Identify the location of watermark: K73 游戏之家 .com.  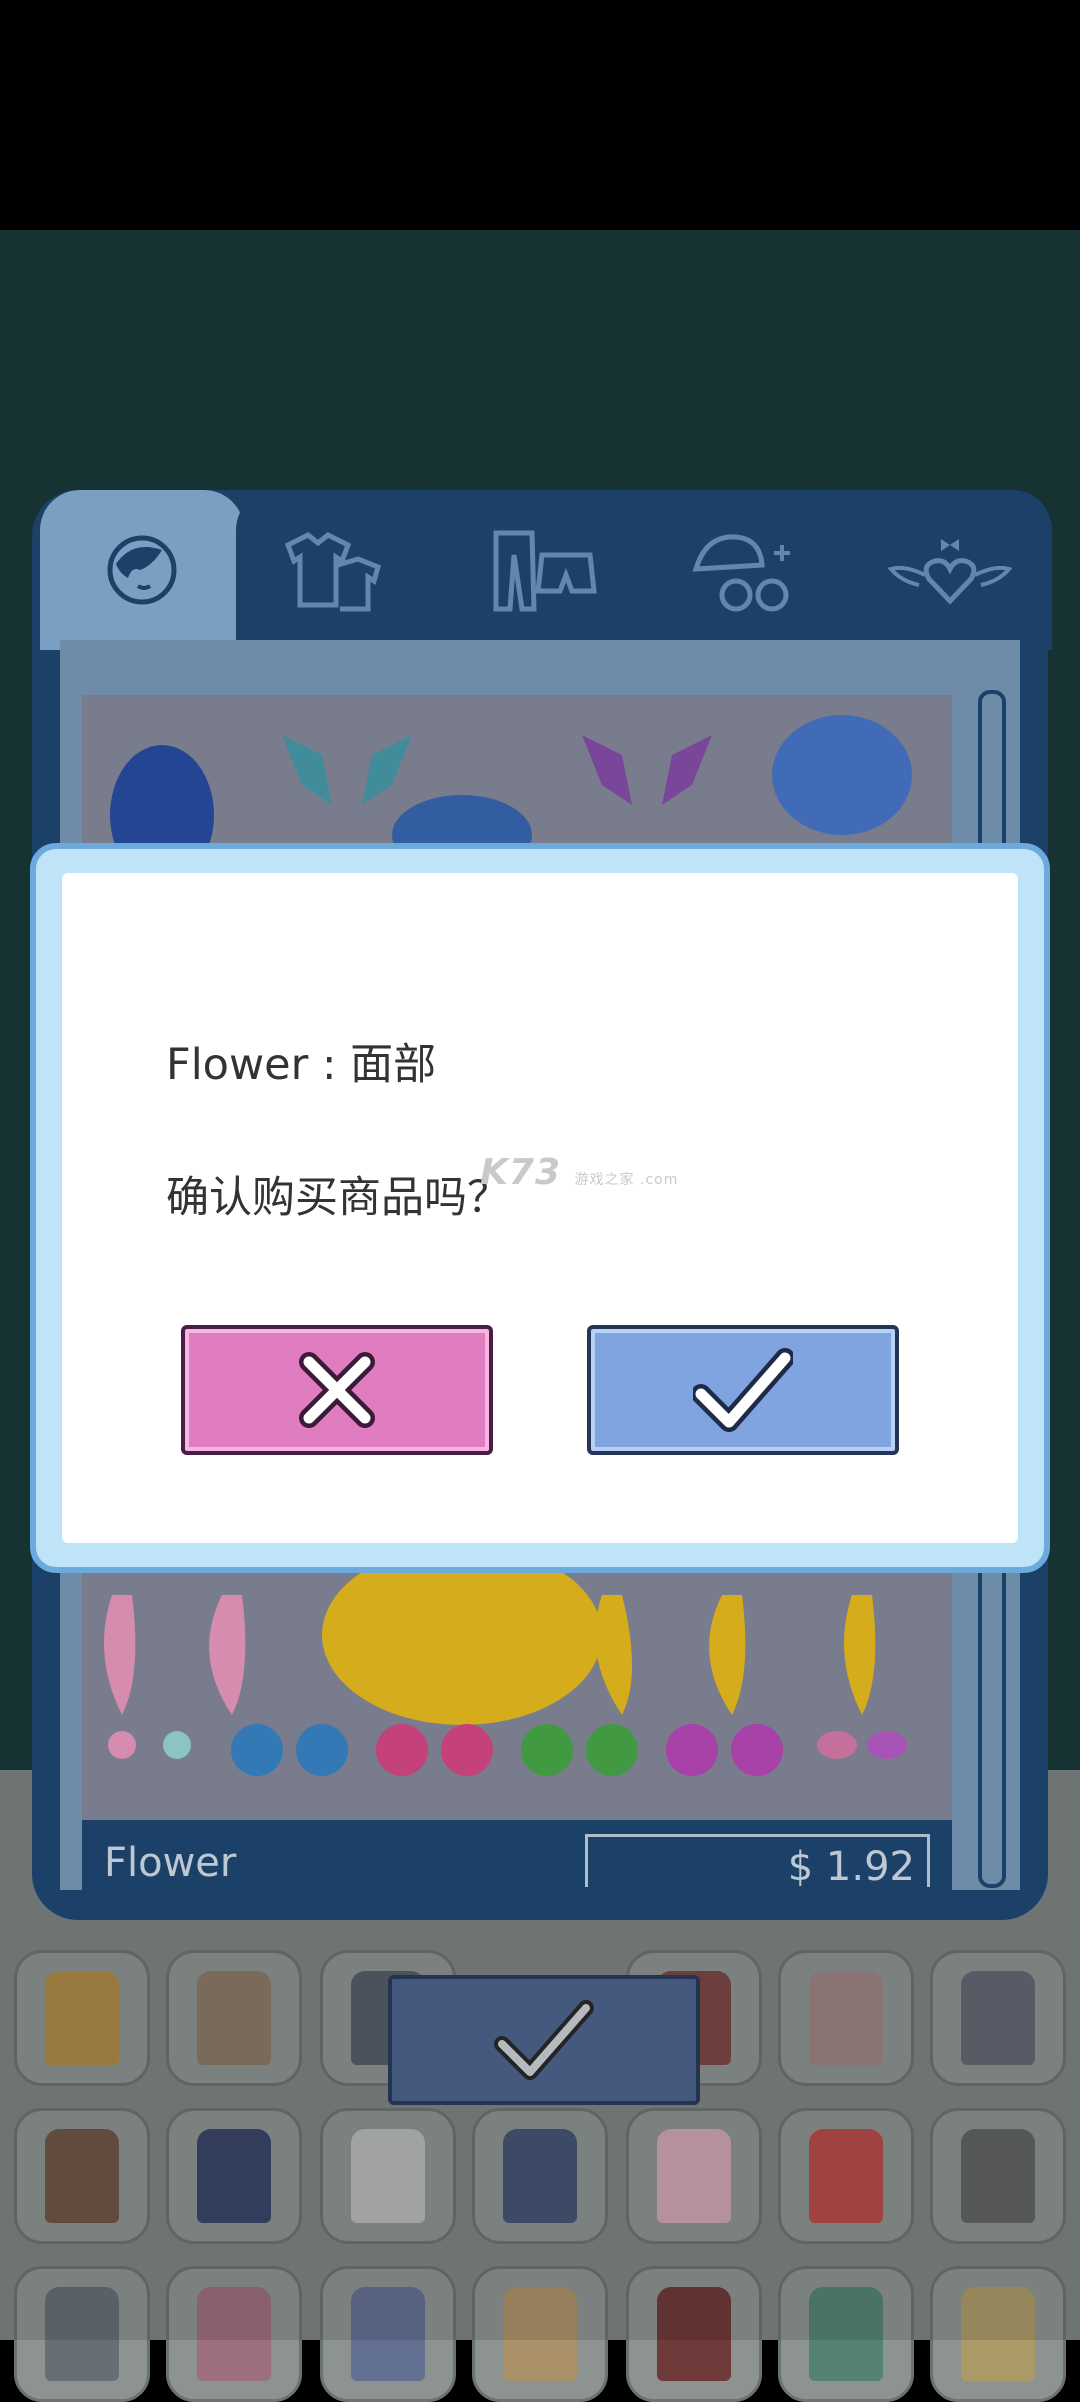
(579, 1172).